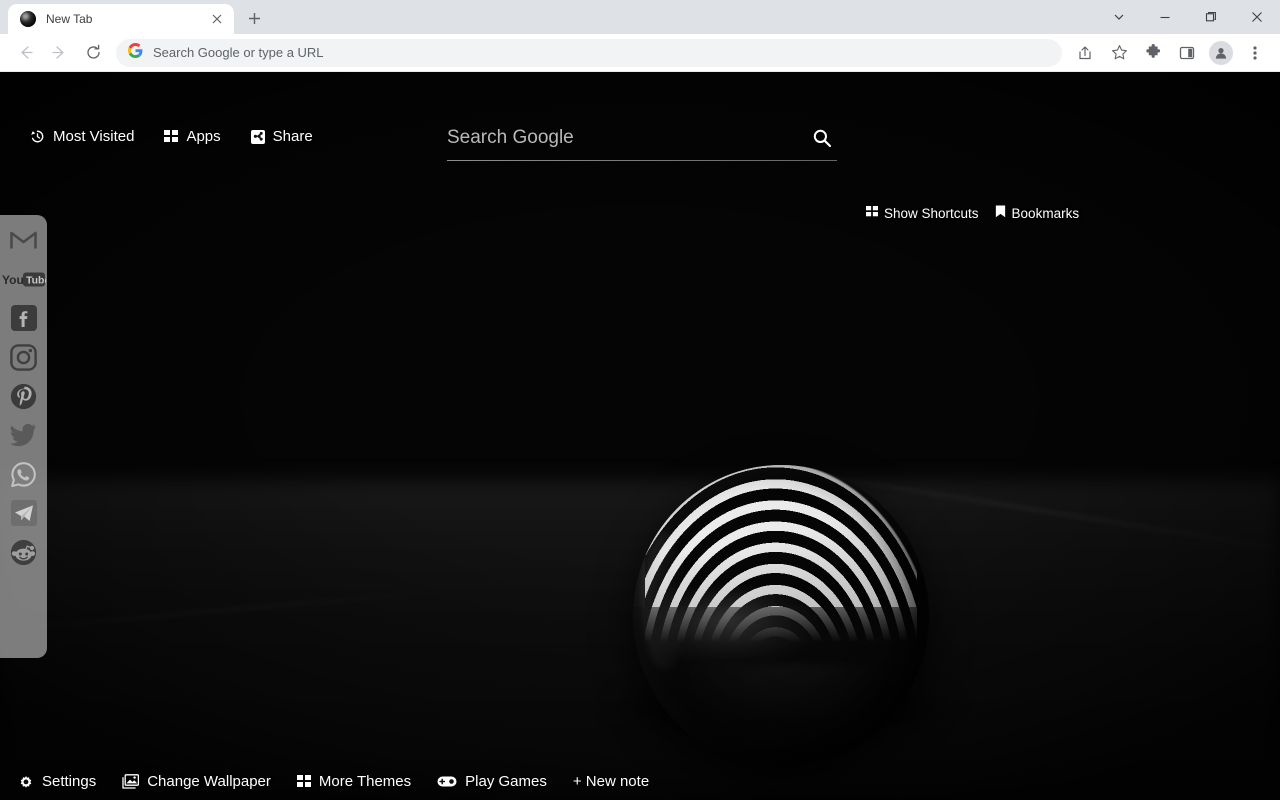  What do you see at coordinates (238, 52) in the screenshot?
I see `omnibox-placeholder: Search Google or type a URL` at bounding box center [238, 52].